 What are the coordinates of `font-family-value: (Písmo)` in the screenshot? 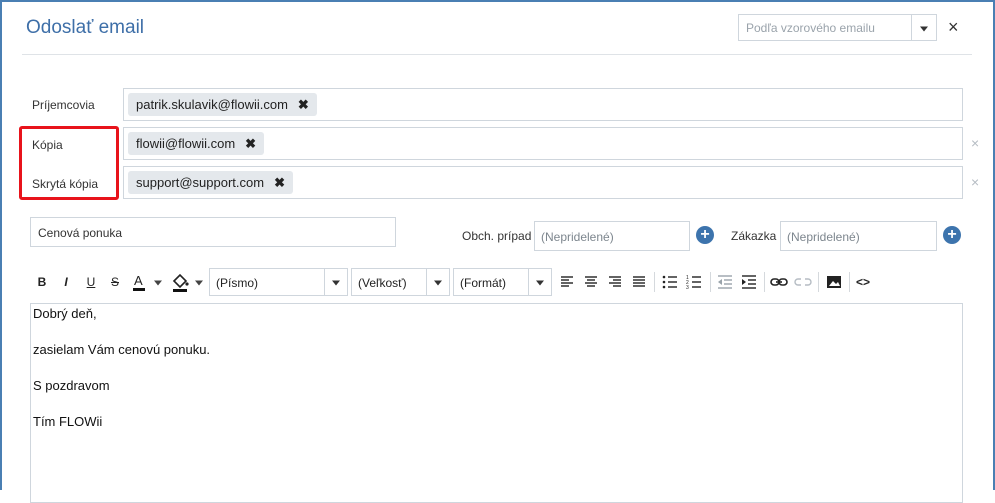 It's located at (237, 283).